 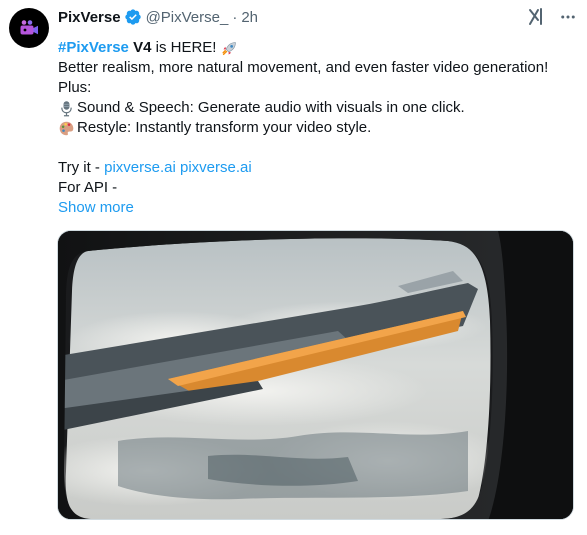 I want to click on hashtag-link: #PixVerse, so click(x=93, y=48).